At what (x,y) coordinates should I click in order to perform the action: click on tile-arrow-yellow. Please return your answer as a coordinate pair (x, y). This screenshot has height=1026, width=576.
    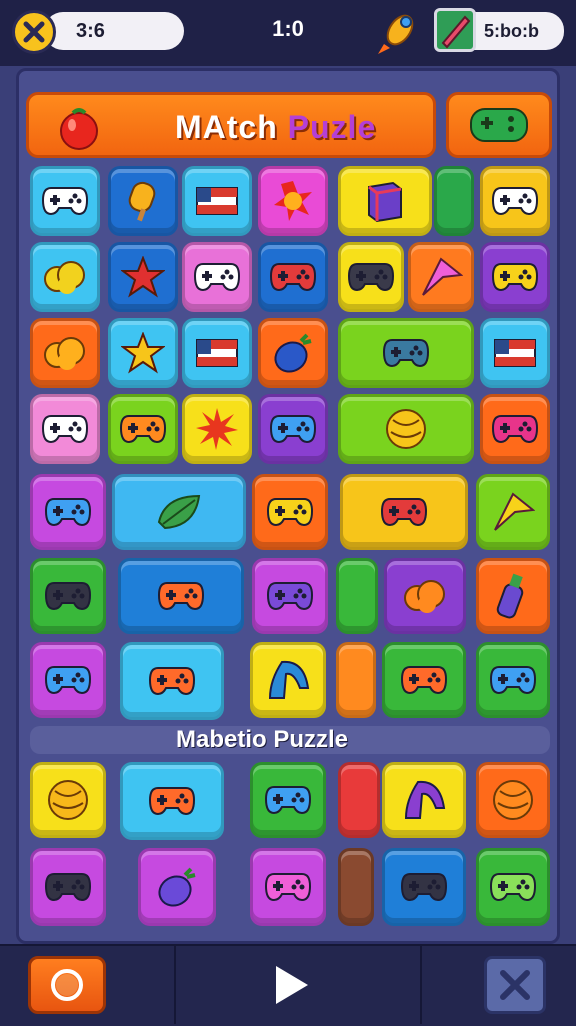
    Looking at the image, I should click on (513, 512).